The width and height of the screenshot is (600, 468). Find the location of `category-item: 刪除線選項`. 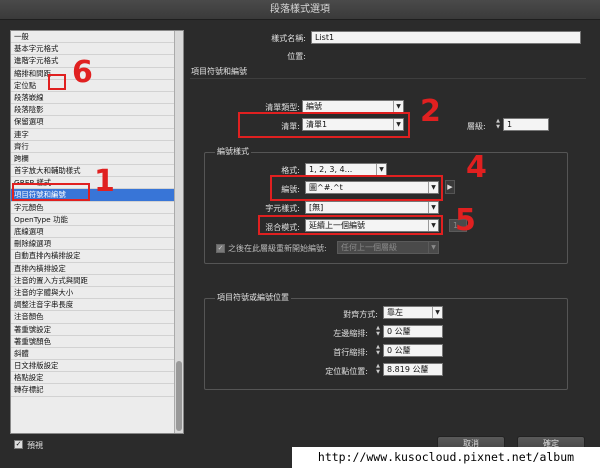

category-item: 刪除線選項 is located at coordinates (97, 244).